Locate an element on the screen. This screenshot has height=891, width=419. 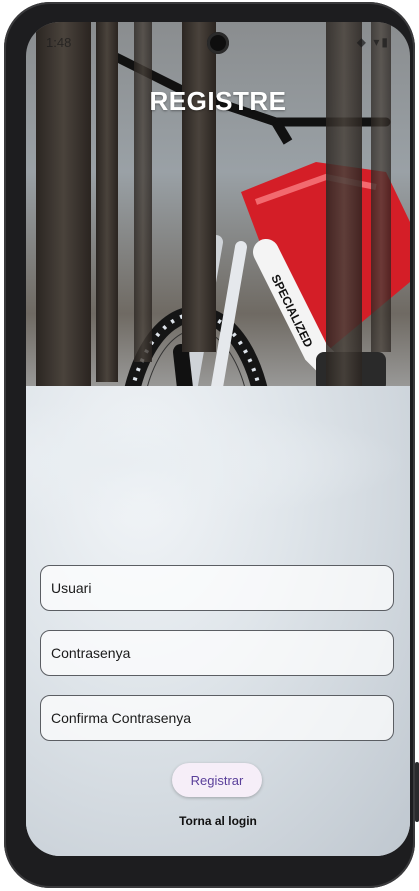
confirm-password-label: Confirma Contrasenya is located at coordinates (121, 718).